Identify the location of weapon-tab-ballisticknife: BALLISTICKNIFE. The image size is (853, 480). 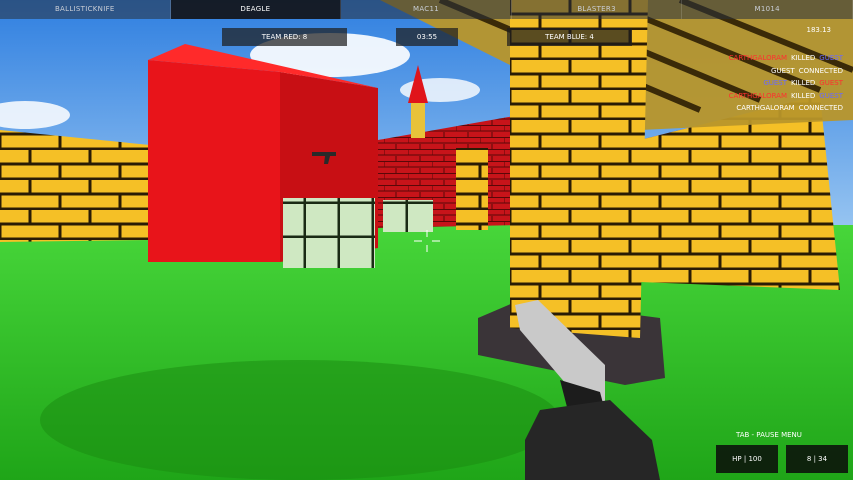
(85, 9).